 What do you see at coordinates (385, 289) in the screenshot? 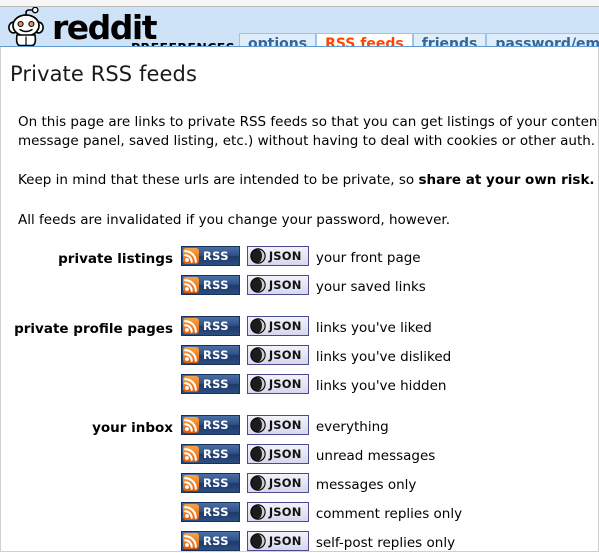
I see `feed-description-cell: your saved links` at bounding box center [385, 289].